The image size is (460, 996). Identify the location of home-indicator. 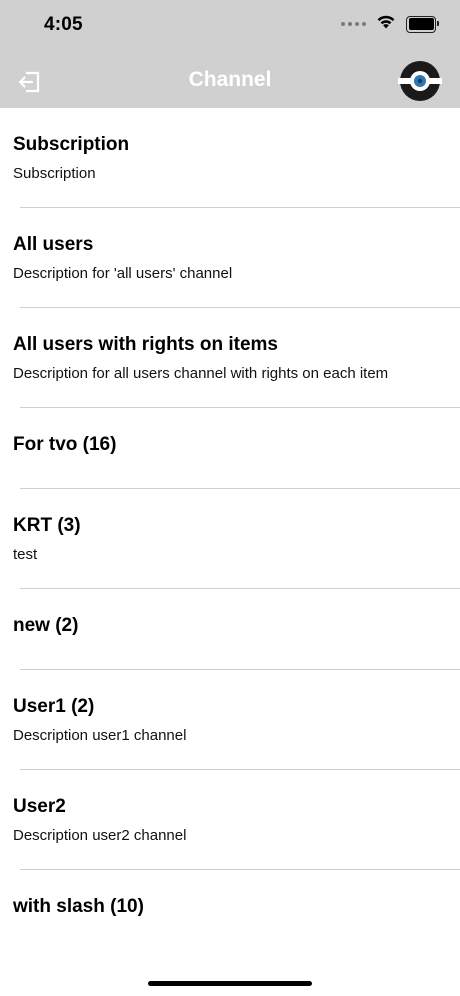
(230, 983).